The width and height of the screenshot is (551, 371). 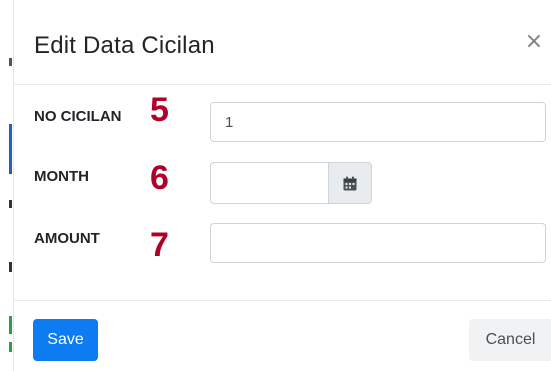 What do you see at coordinates (378, 243) in the screenshot?
I see `amount-input` at bounding box center [378, 243].